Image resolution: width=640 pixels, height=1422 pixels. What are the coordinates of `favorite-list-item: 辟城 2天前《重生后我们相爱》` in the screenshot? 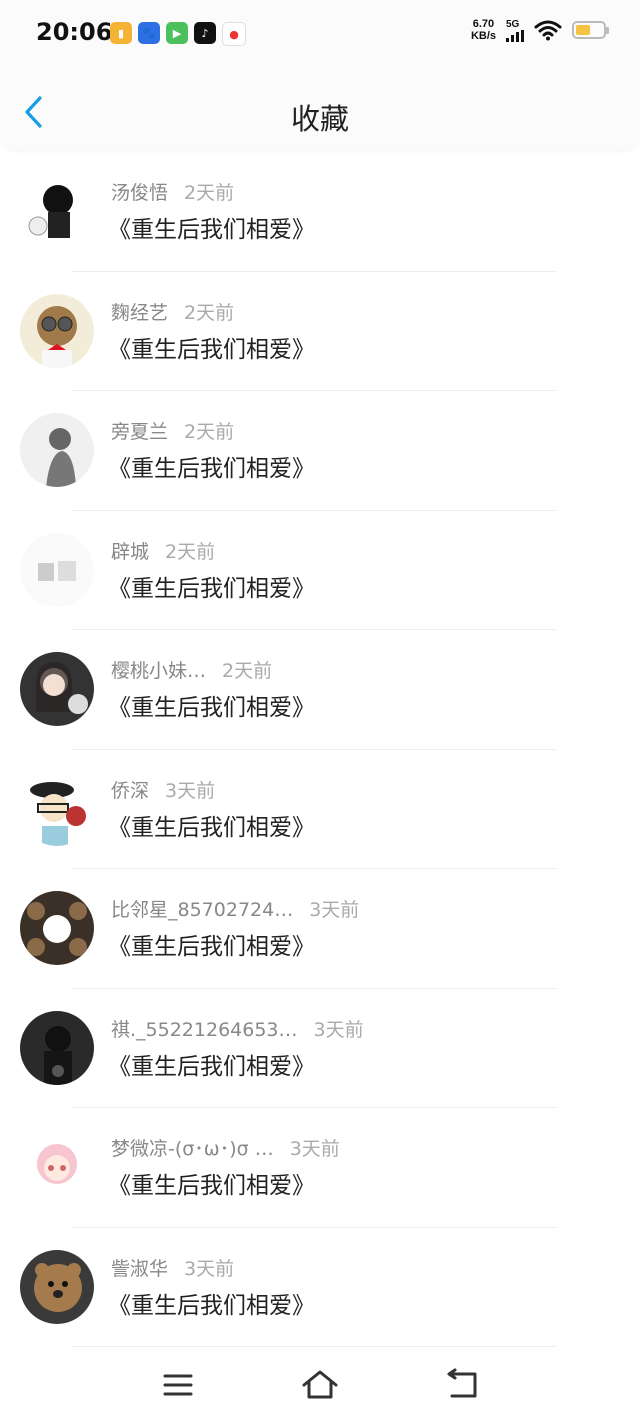 It's located at (320, 570).